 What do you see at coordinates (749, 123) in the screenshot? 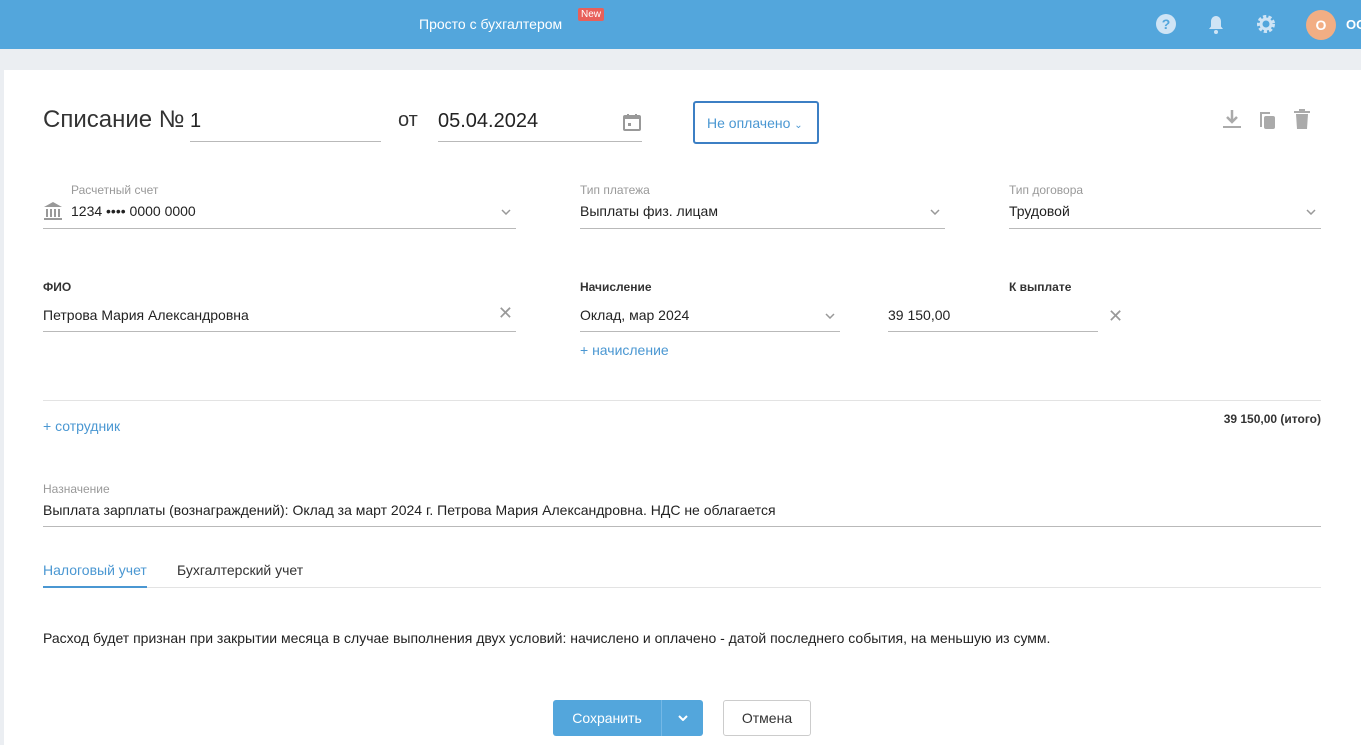
I see `status-value: Не оплачено` at bounding box center [749, 123].